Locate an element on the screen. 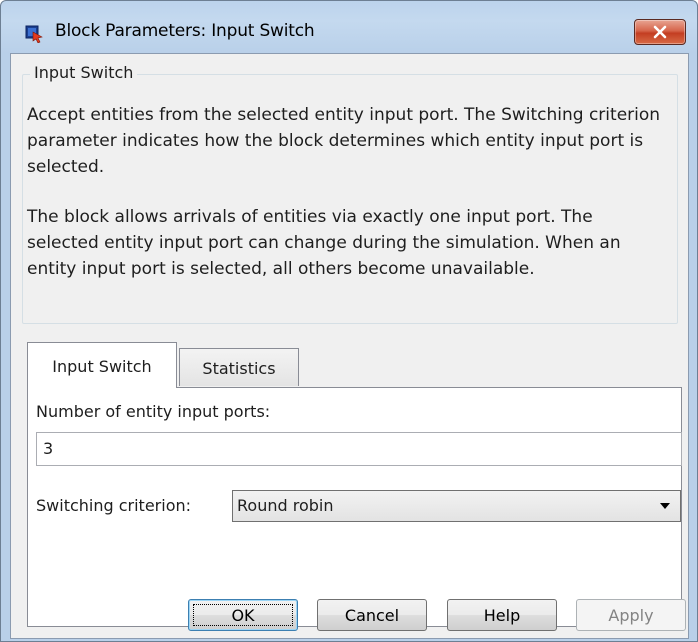  tab-input-switch: Input Switch is located at coordinates (102, 365).